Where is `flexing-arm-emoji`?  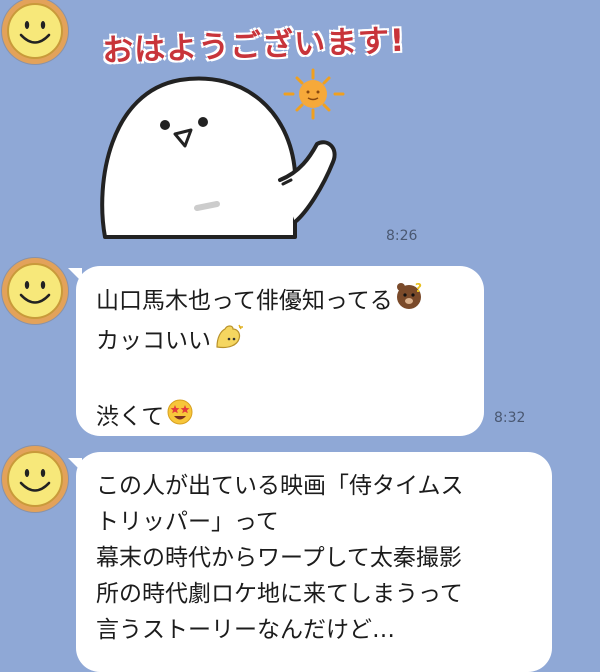
flexing-arm-emoji is located at coordinates (229, 341).